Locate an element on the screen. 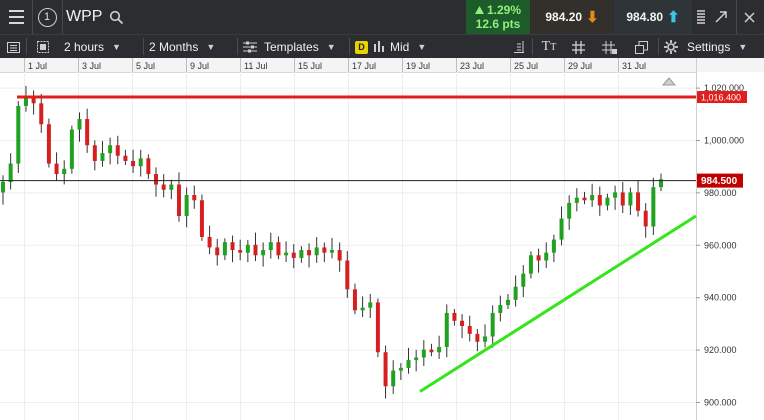  top-bar: 1 WPP 1.29% 12.6 pts 984.20 ⬇ 984.80 ⬆ is located at coordinates (382, 17).